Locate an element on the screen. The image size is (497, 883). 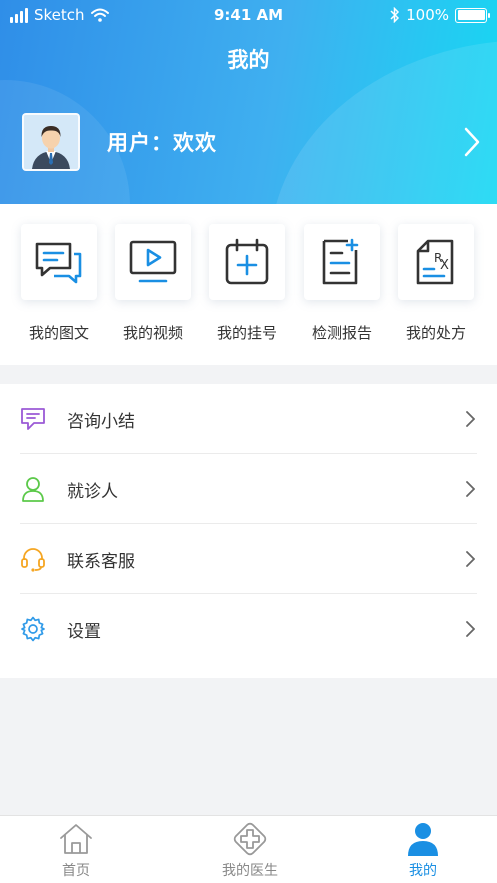
calendar-plus-icon is located at coordinates (247, 261).